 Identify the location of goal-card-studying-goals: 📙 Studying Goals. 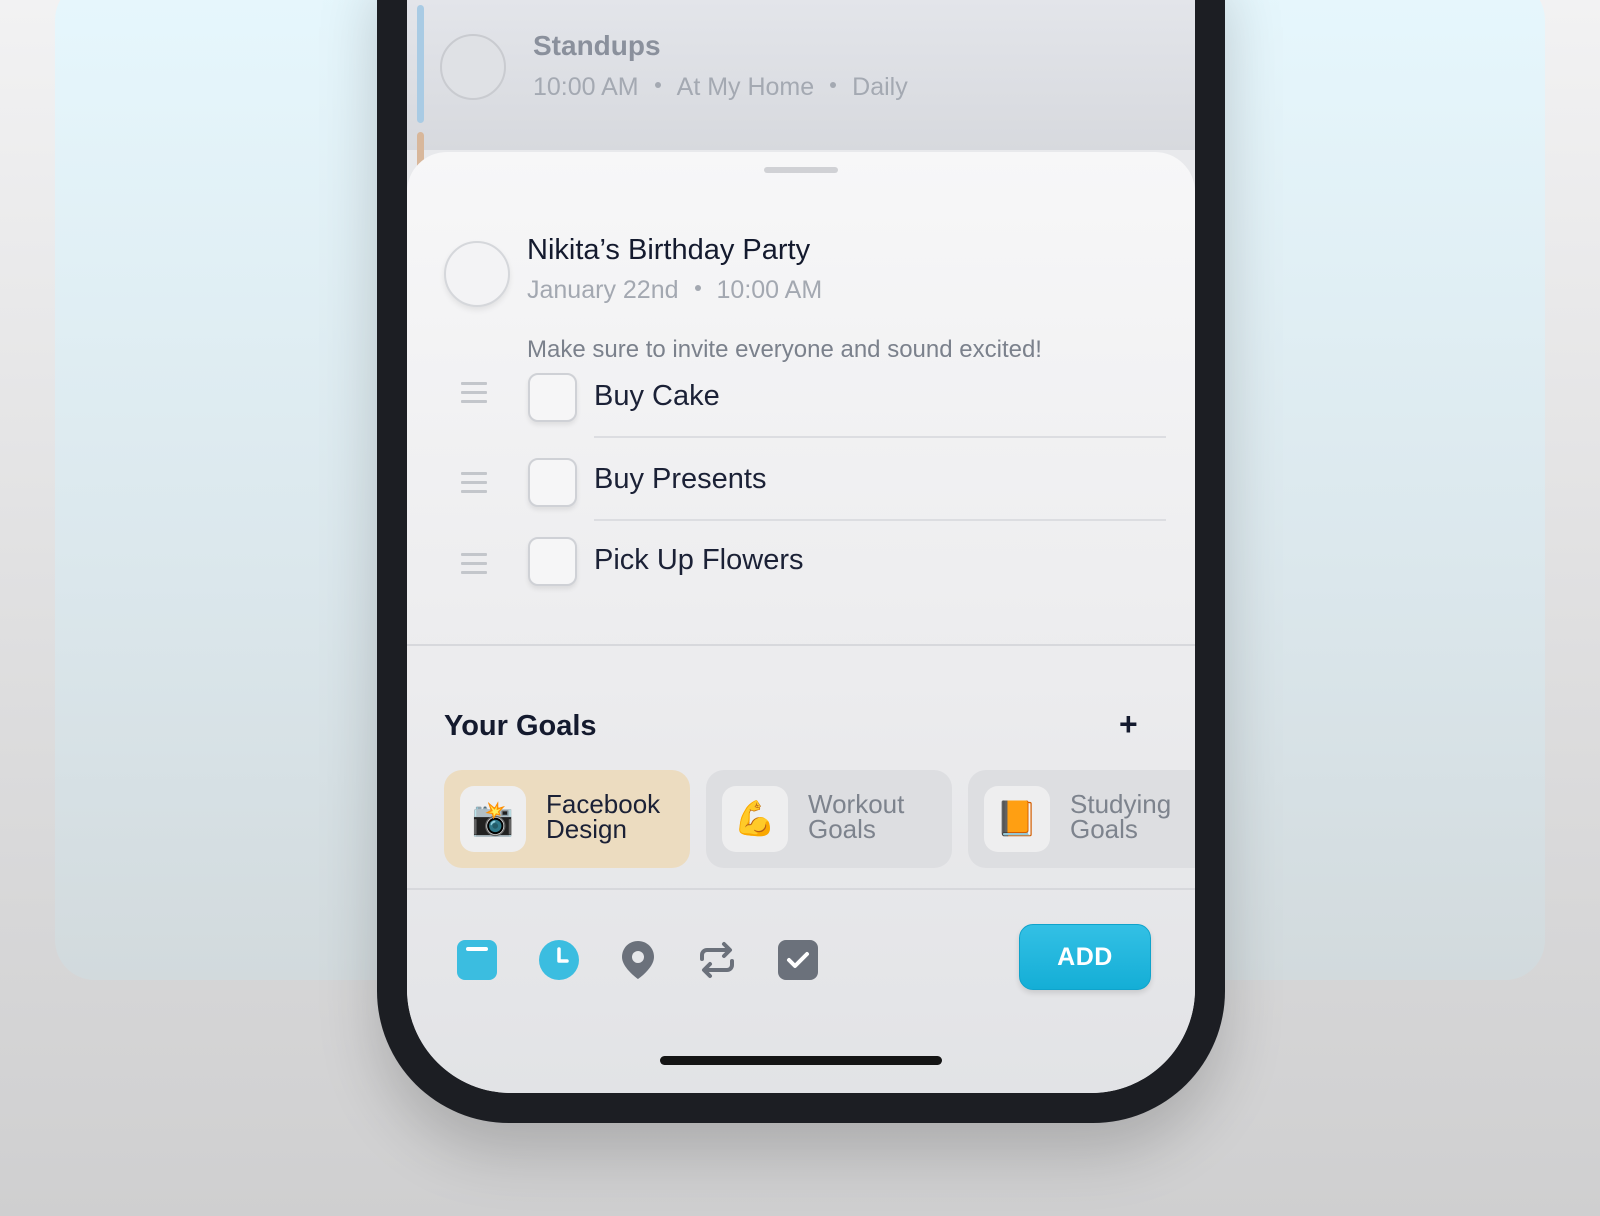
(1081, 819).